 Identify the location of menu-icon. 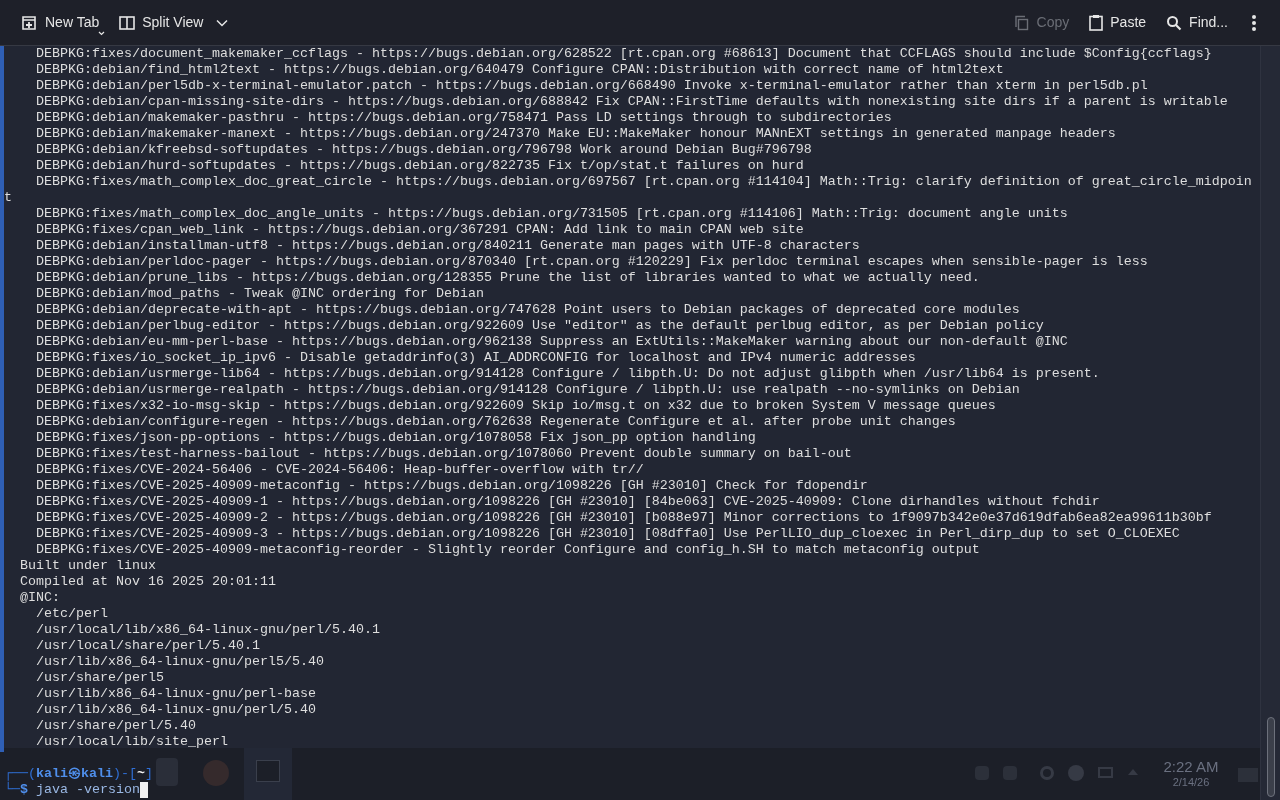
(1254, 22).